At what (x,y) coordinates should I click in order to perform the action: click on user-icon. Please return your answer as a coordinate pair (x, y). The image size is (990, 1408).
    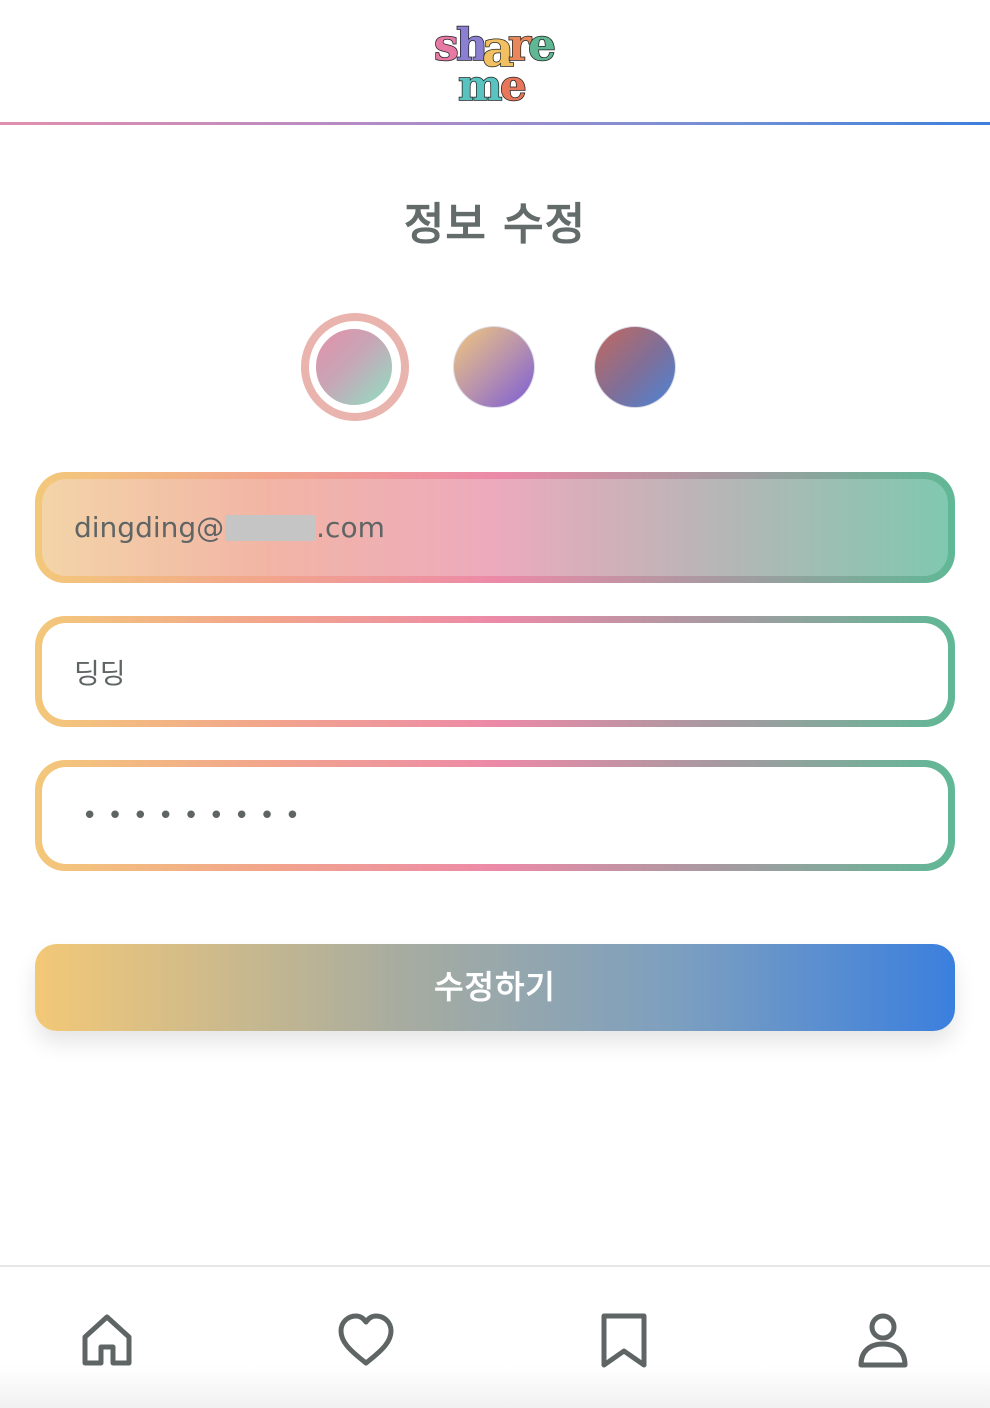
    Looking at the image, I should click on (883, 1341).